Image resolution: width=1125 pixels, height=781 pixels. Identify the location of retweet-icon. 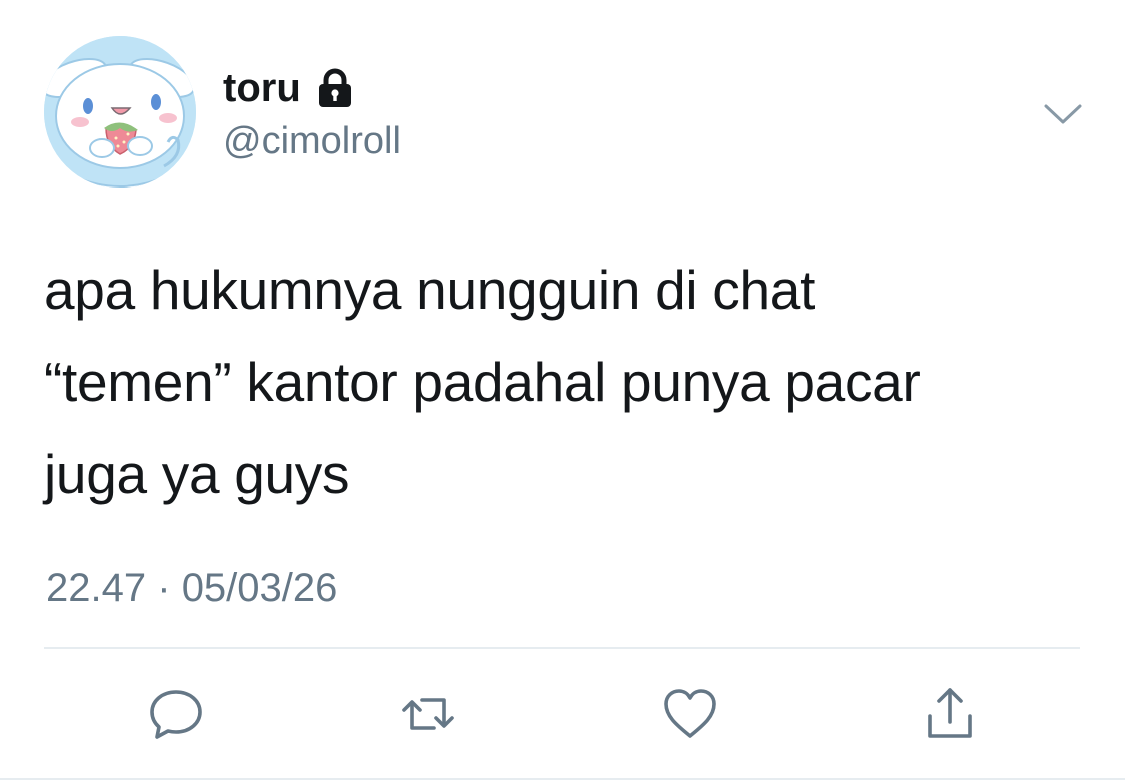
(428, 714).